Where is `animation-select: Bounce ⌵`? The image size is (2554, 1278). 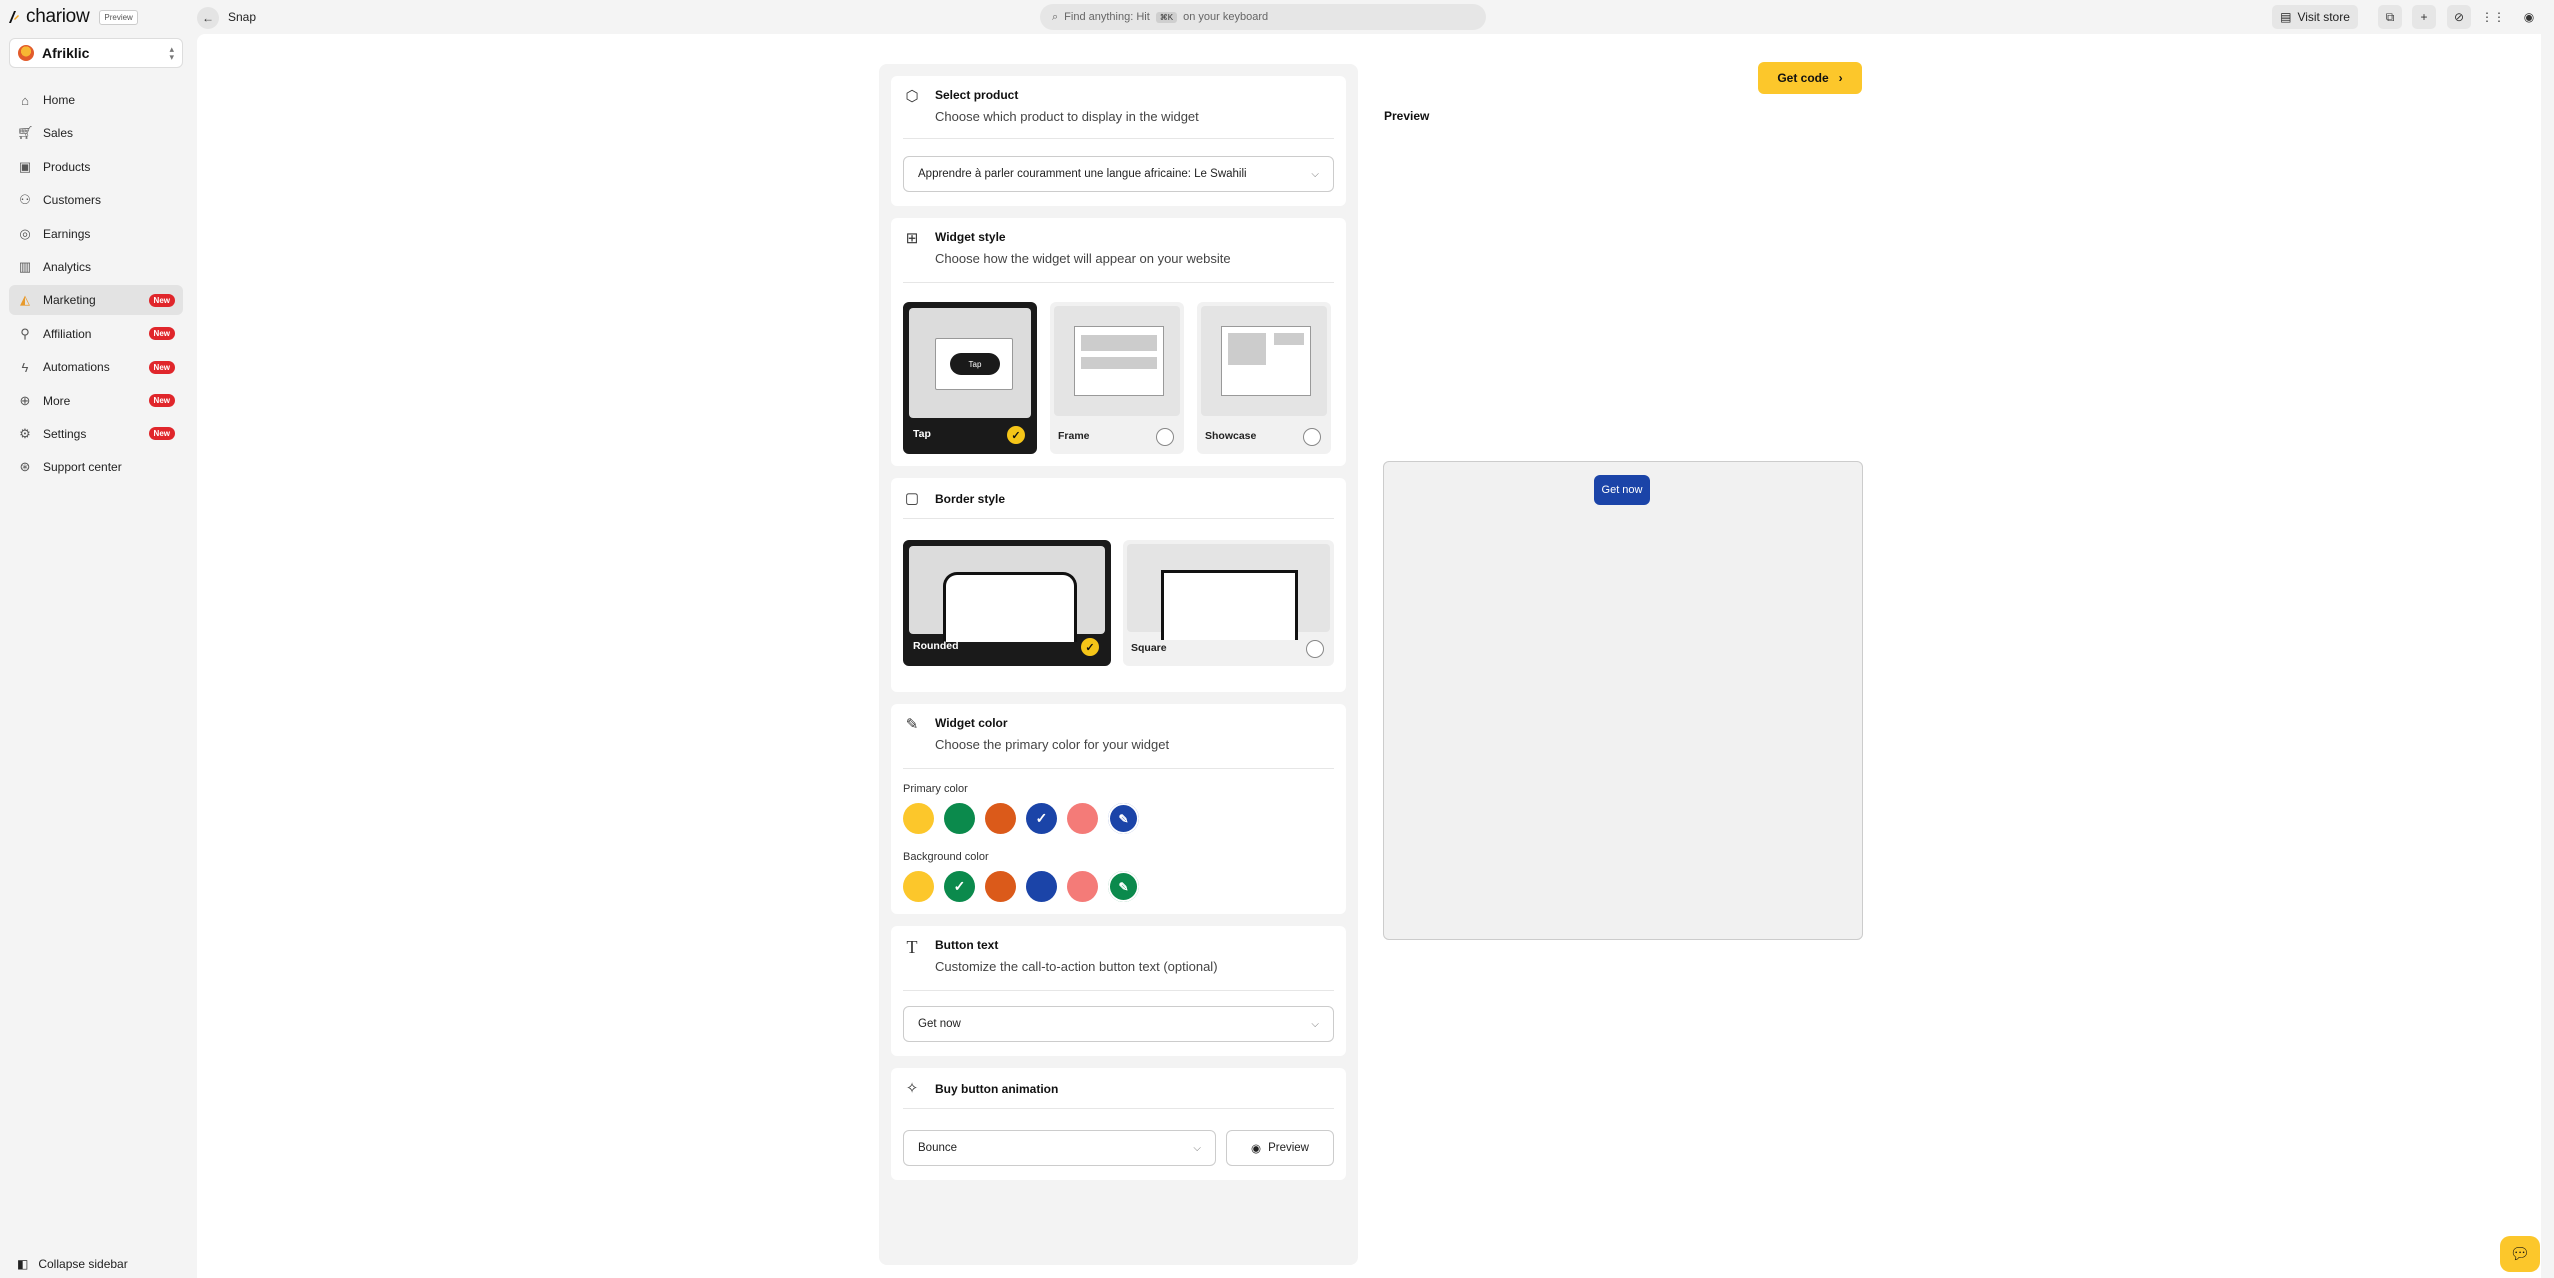
animation-select: Bounce ⌵ is located at coordinates (1059, 1148).